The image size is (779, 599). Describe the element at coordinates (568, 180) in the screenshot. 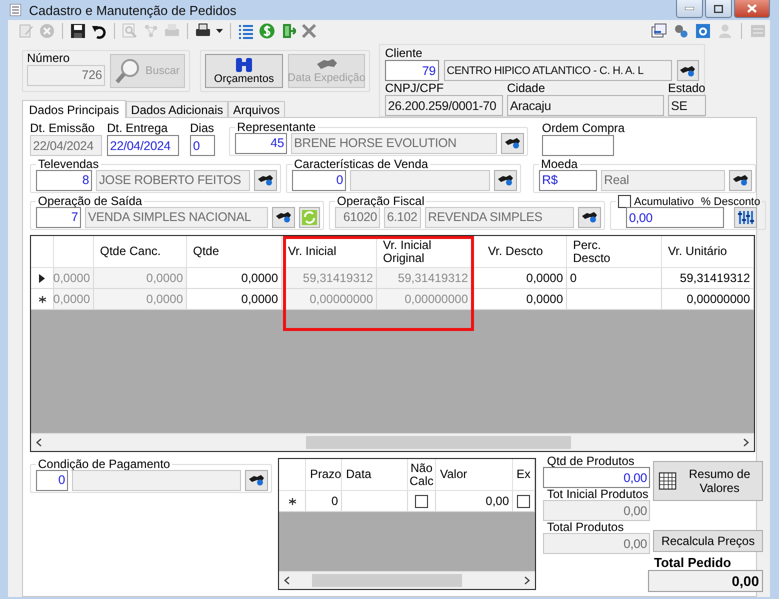

I see `code-field: R$` at that location.